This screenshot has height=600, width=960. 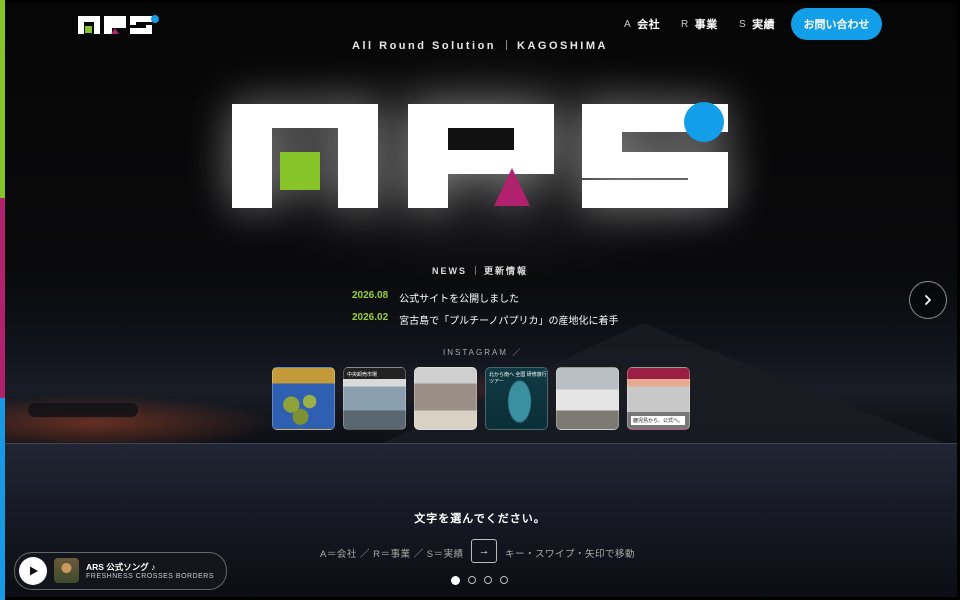 What do you see at coordinates (66, 570) in the screenshot?
I see `song-artwork` at bounding box center [66, 570].